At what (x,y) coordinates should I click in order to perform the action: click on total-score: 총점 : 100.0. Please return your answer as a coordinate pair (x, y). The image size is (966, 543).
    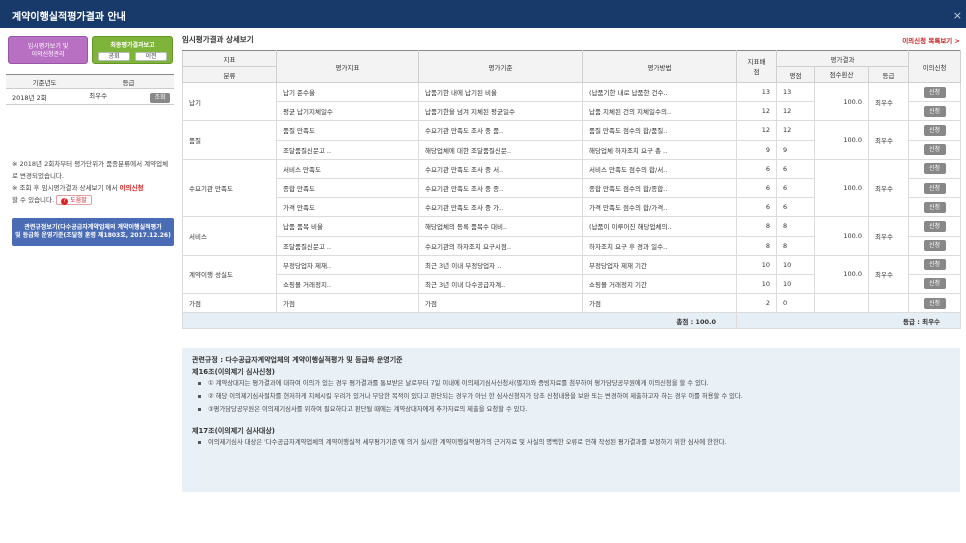
    Looking at the image, I should click on (459, 321).